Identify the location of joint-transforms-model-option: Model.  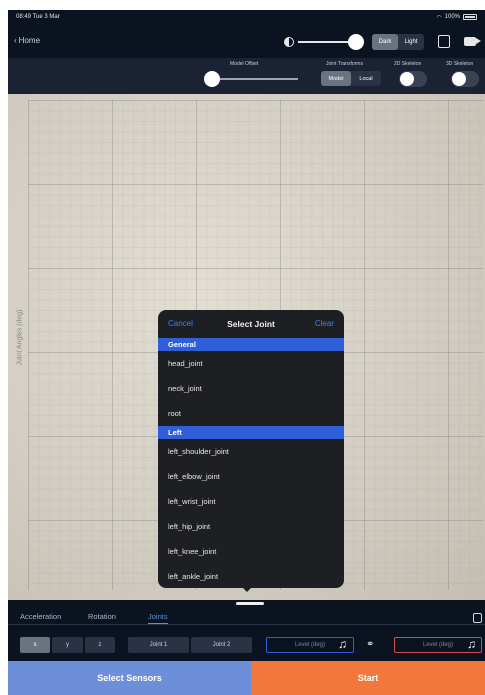
(336, 78).